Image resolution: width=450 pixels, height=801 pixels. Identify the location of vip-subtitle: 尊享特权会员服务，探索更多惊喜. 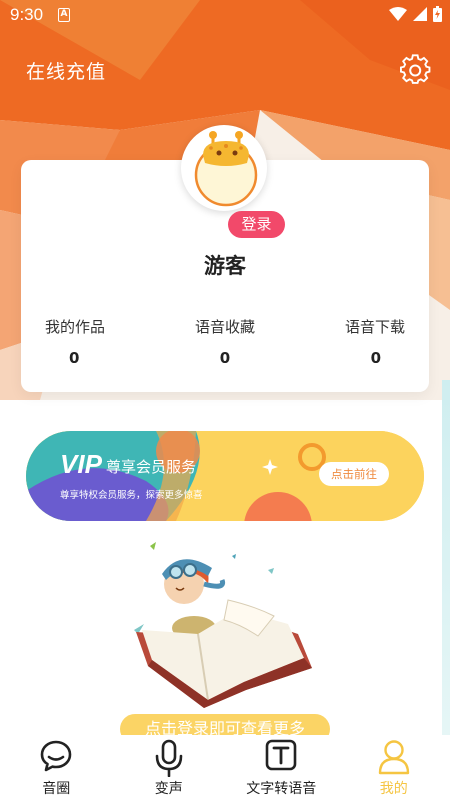
(131, 495).